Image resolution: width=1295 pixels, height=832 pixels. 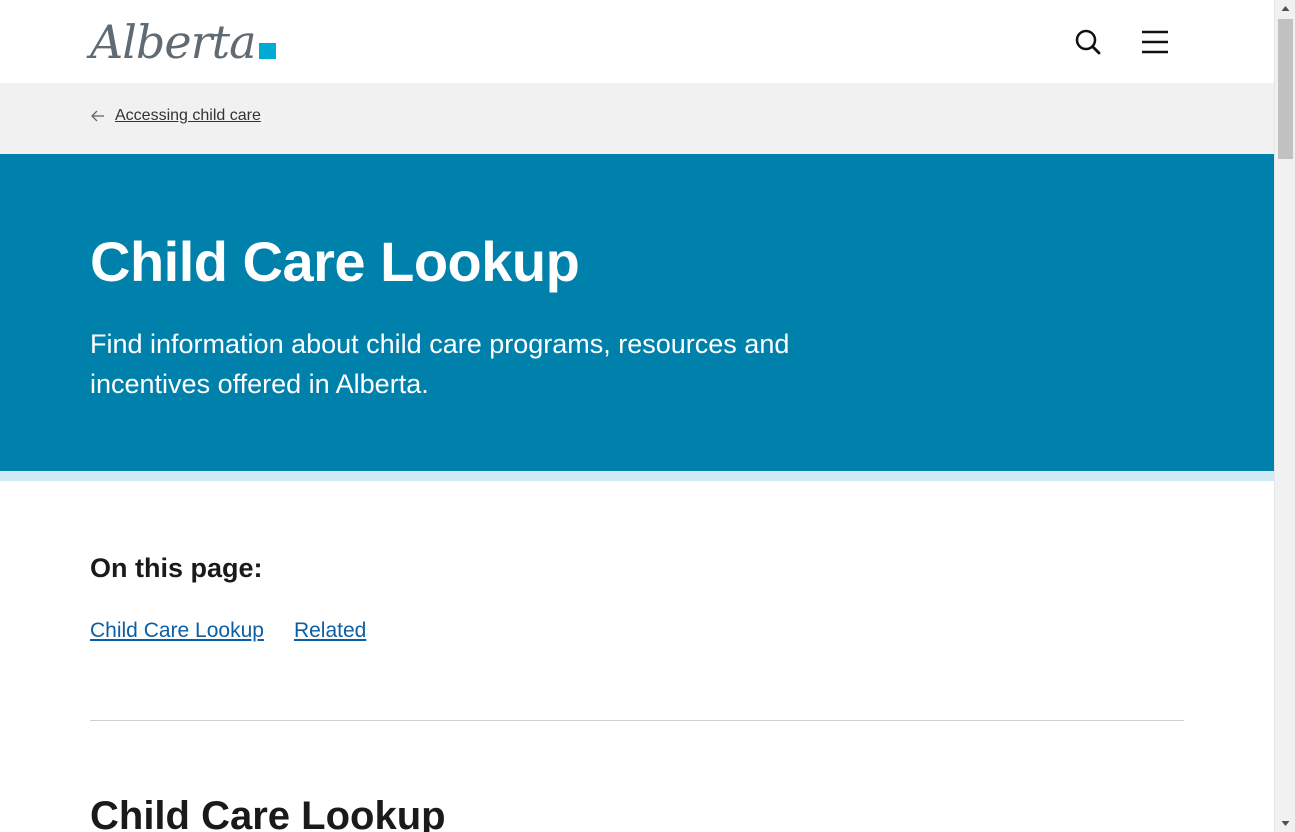 I want to click on alberta-logo: Alberta, so click(x=185, y=42).